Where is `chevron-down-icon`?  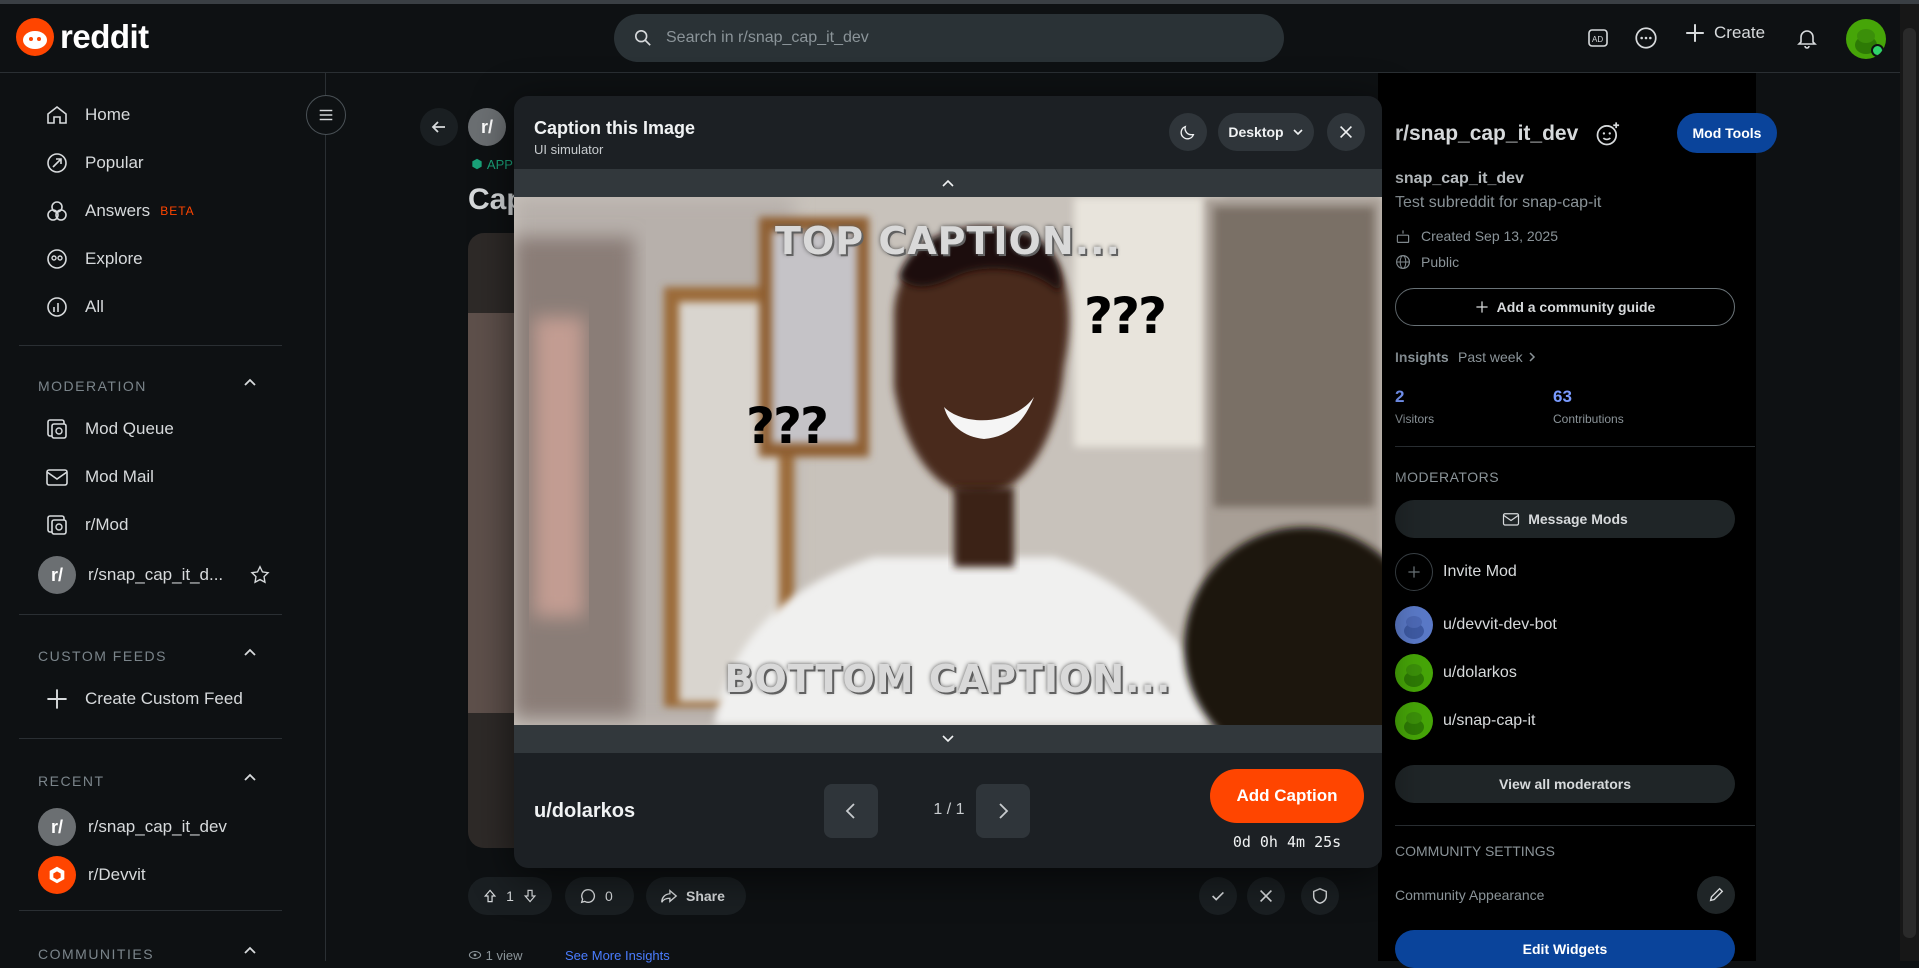
chevron-down-icon is located at coordinates (1298, 132).